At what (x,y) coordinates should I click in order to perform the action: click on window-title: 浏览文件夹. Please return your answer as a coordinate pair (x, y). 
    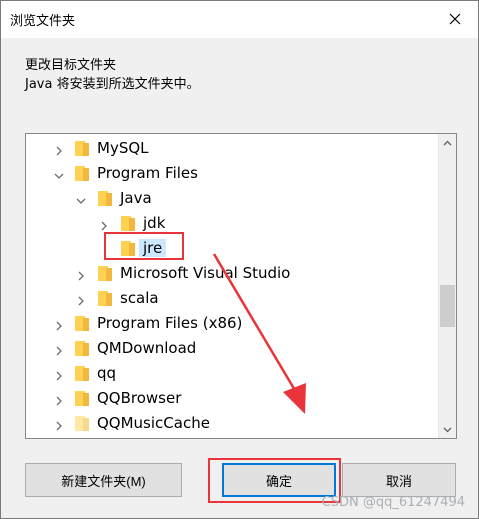
    Looking at the image, I should click on (43, 21).